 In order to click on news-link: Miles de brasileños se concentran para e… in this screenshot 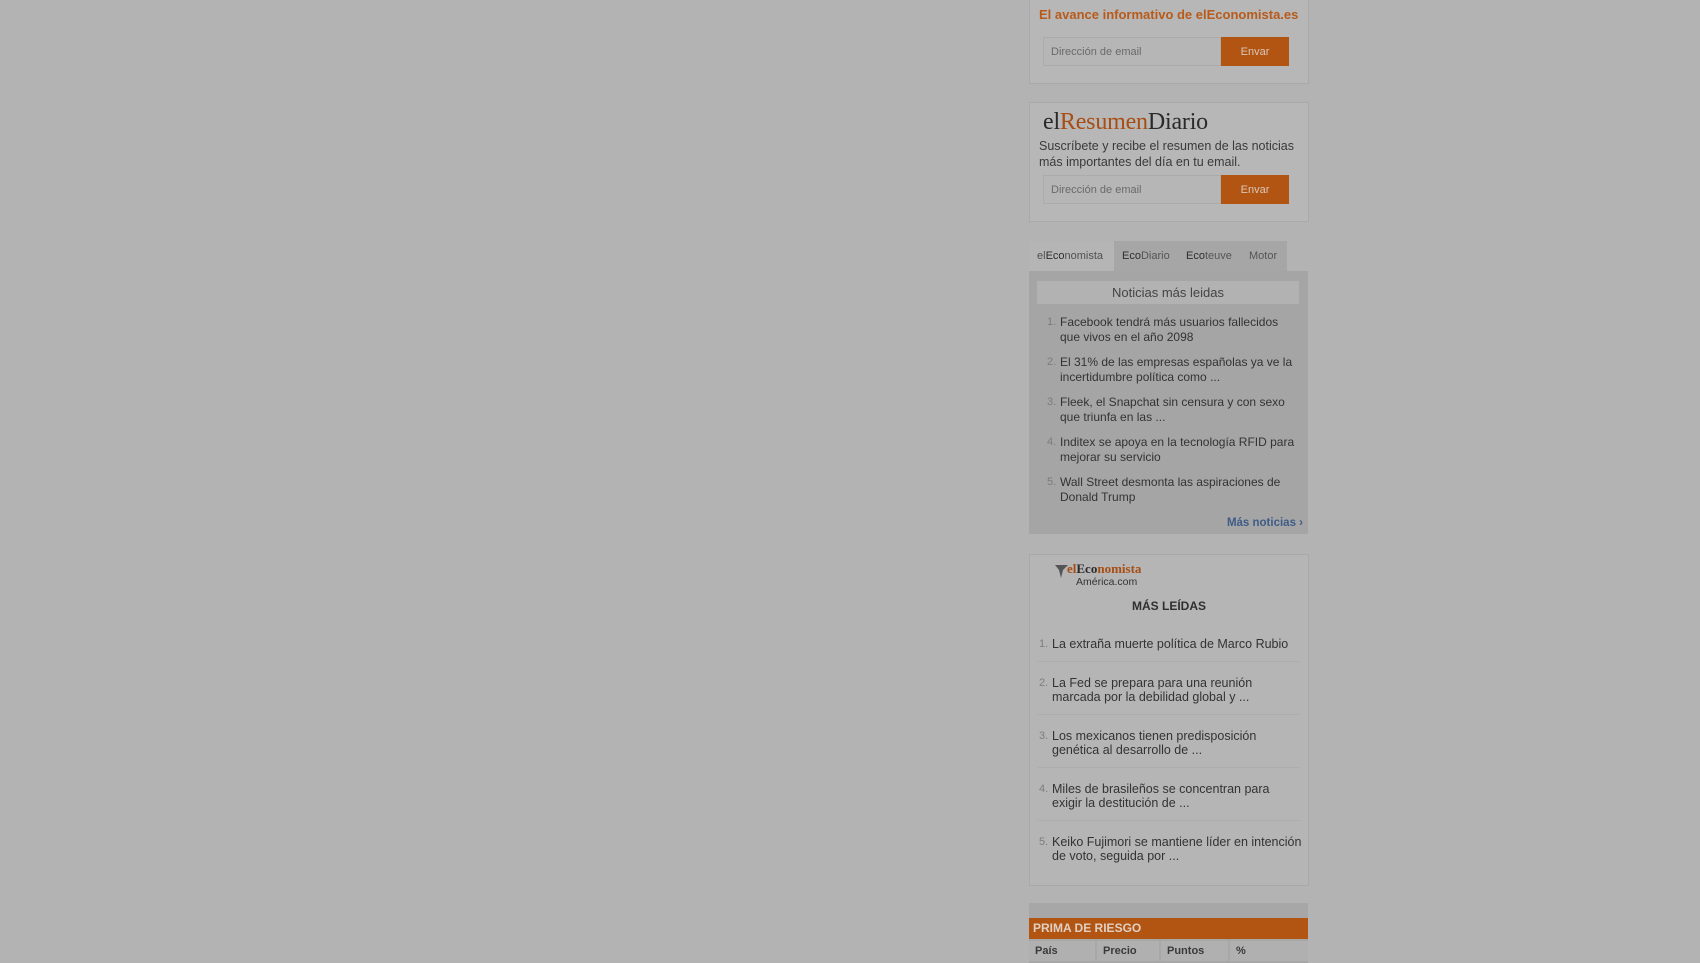, I will do `click(1177, 796)`.